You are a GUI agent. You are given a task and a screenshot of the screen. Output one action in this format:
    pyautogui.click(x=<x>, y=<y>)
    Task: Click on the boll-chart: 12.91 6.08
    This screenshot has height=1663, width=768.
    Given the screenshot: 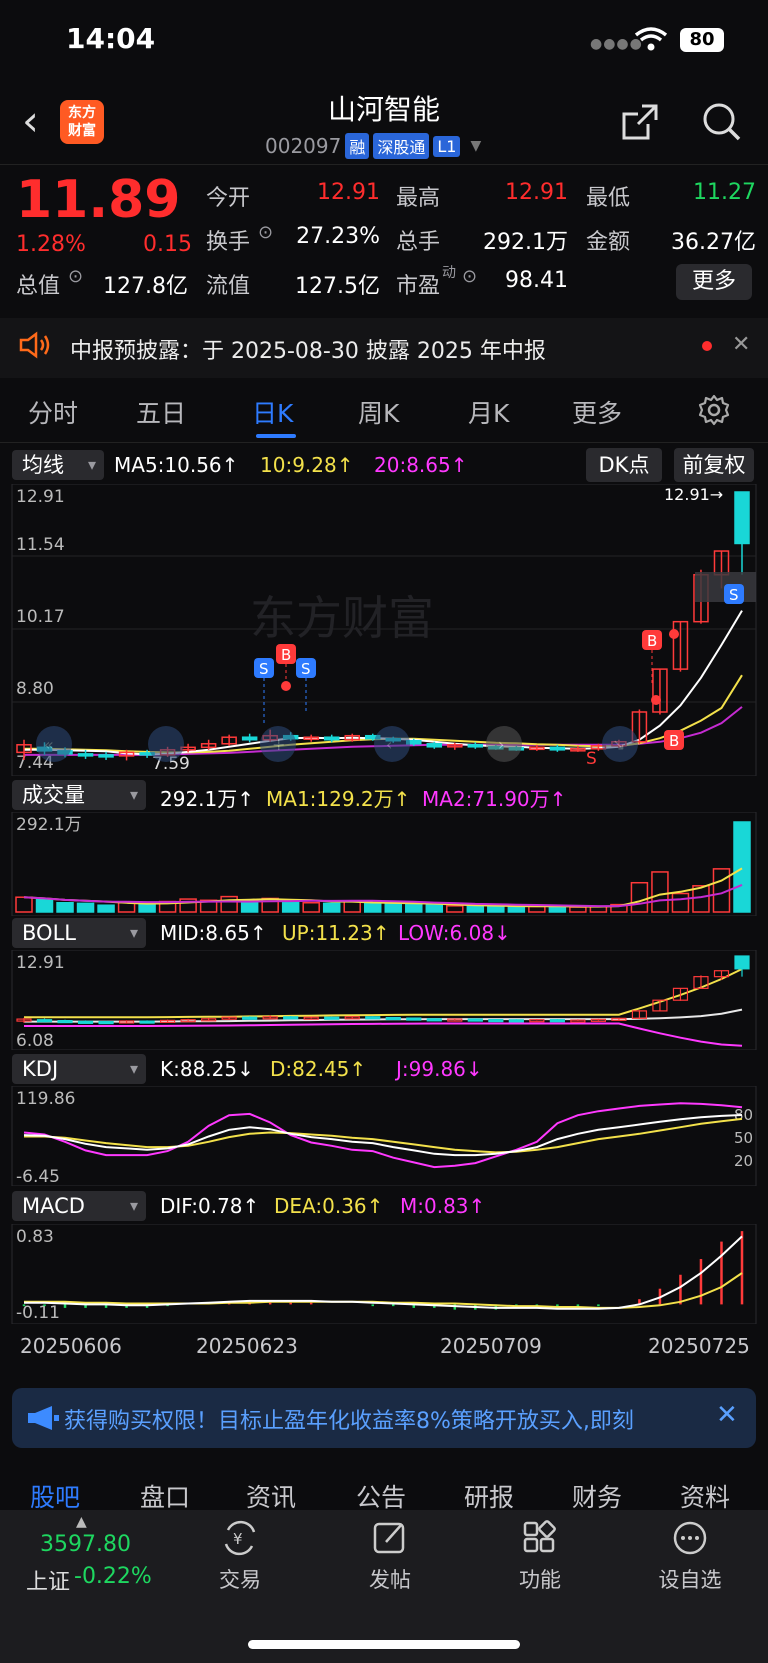 What is the action you would take?
    pyautogui.click(x=384, y=1001)
    